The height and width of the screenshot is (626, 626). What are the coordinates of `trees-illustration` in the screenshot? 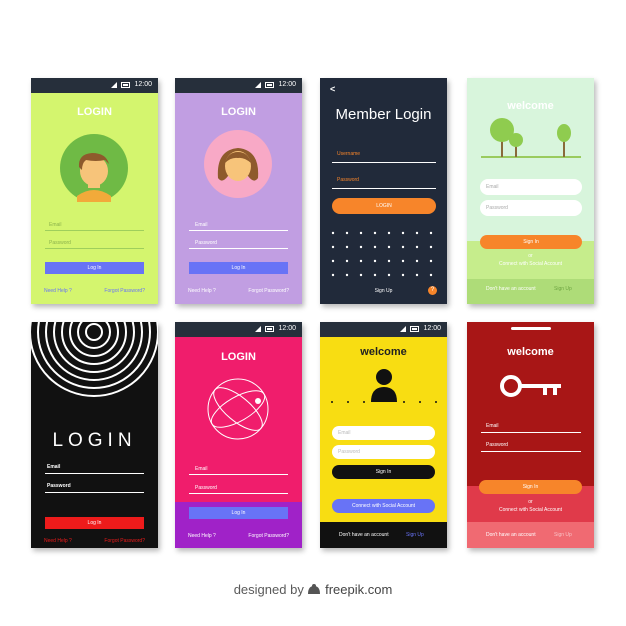 It's located at (531, 138).